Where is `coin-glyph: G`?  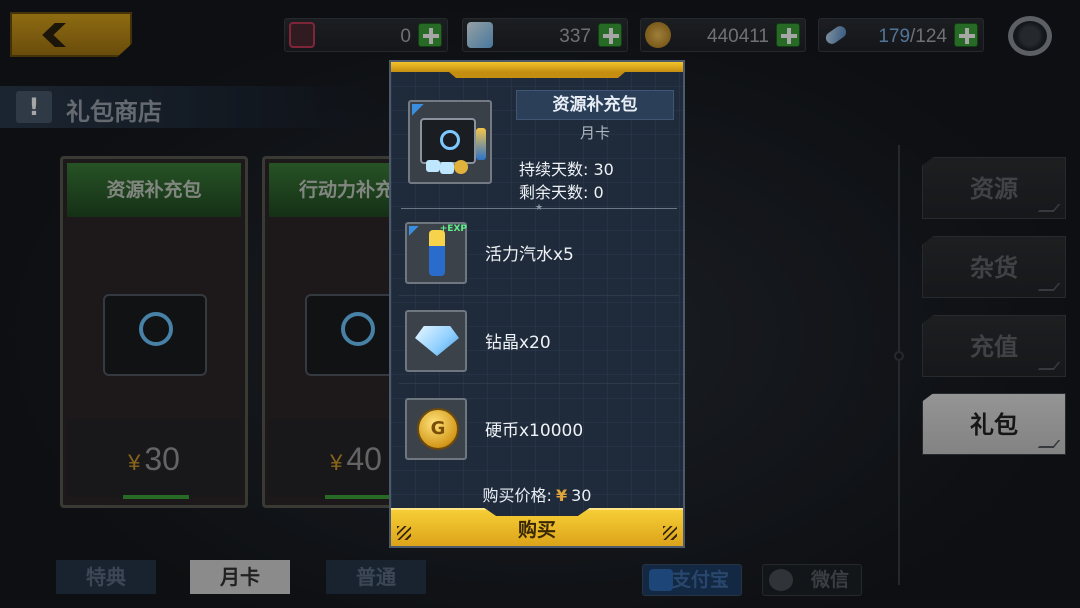
coin-glyph: G is located at coordinates (438, 429).